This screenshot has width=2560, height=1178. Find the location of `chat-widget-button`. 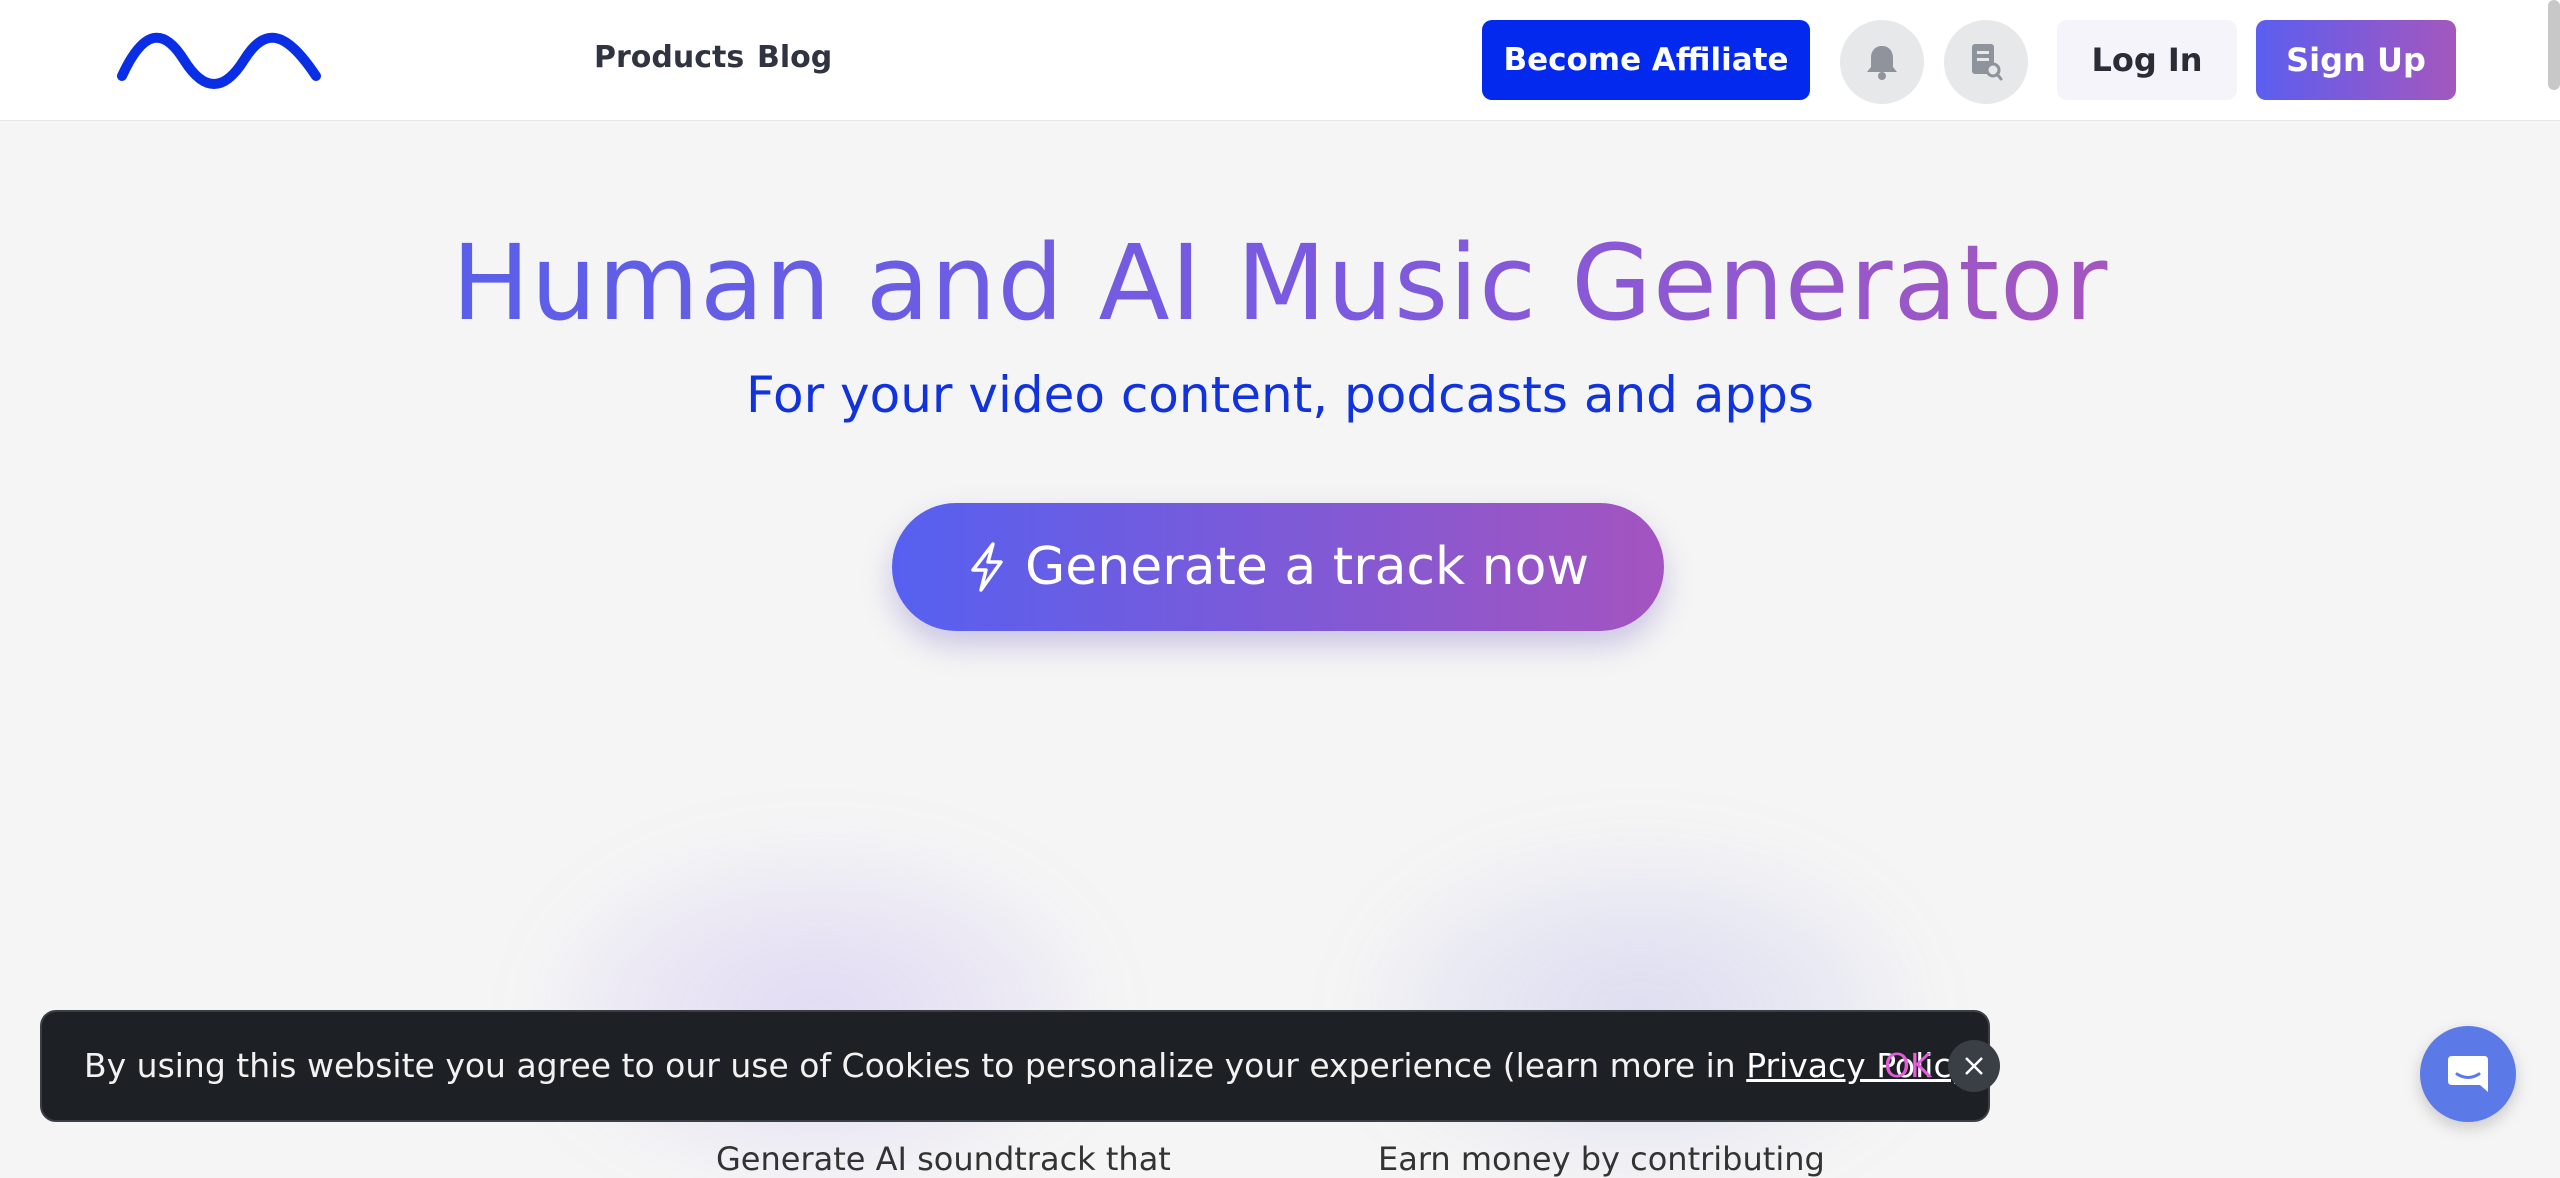

chat-widget-button is located at coordinates (2468, 1074).